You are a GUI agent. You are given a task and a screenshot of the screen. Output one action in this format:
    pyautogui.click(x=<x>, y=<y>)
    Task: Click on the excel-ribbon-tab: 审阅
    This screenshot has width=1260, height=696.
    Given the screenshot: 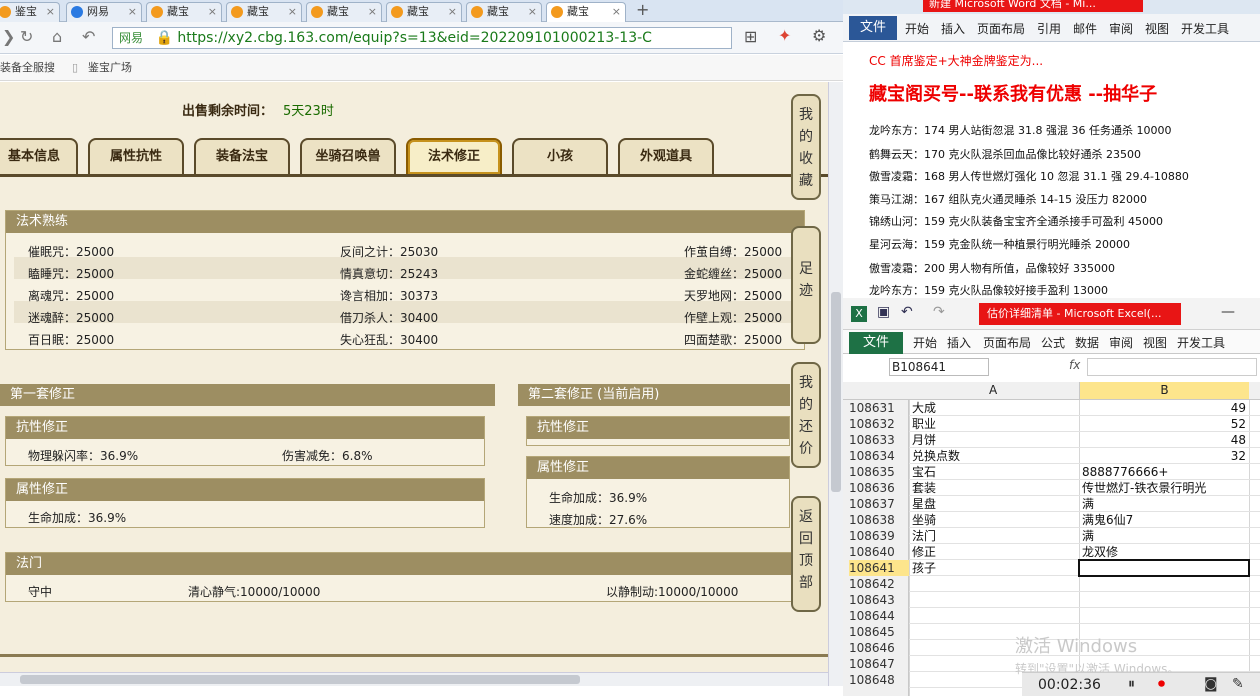 What is the action you would take?
    pyautogui.click(x=1121, y=342)
    